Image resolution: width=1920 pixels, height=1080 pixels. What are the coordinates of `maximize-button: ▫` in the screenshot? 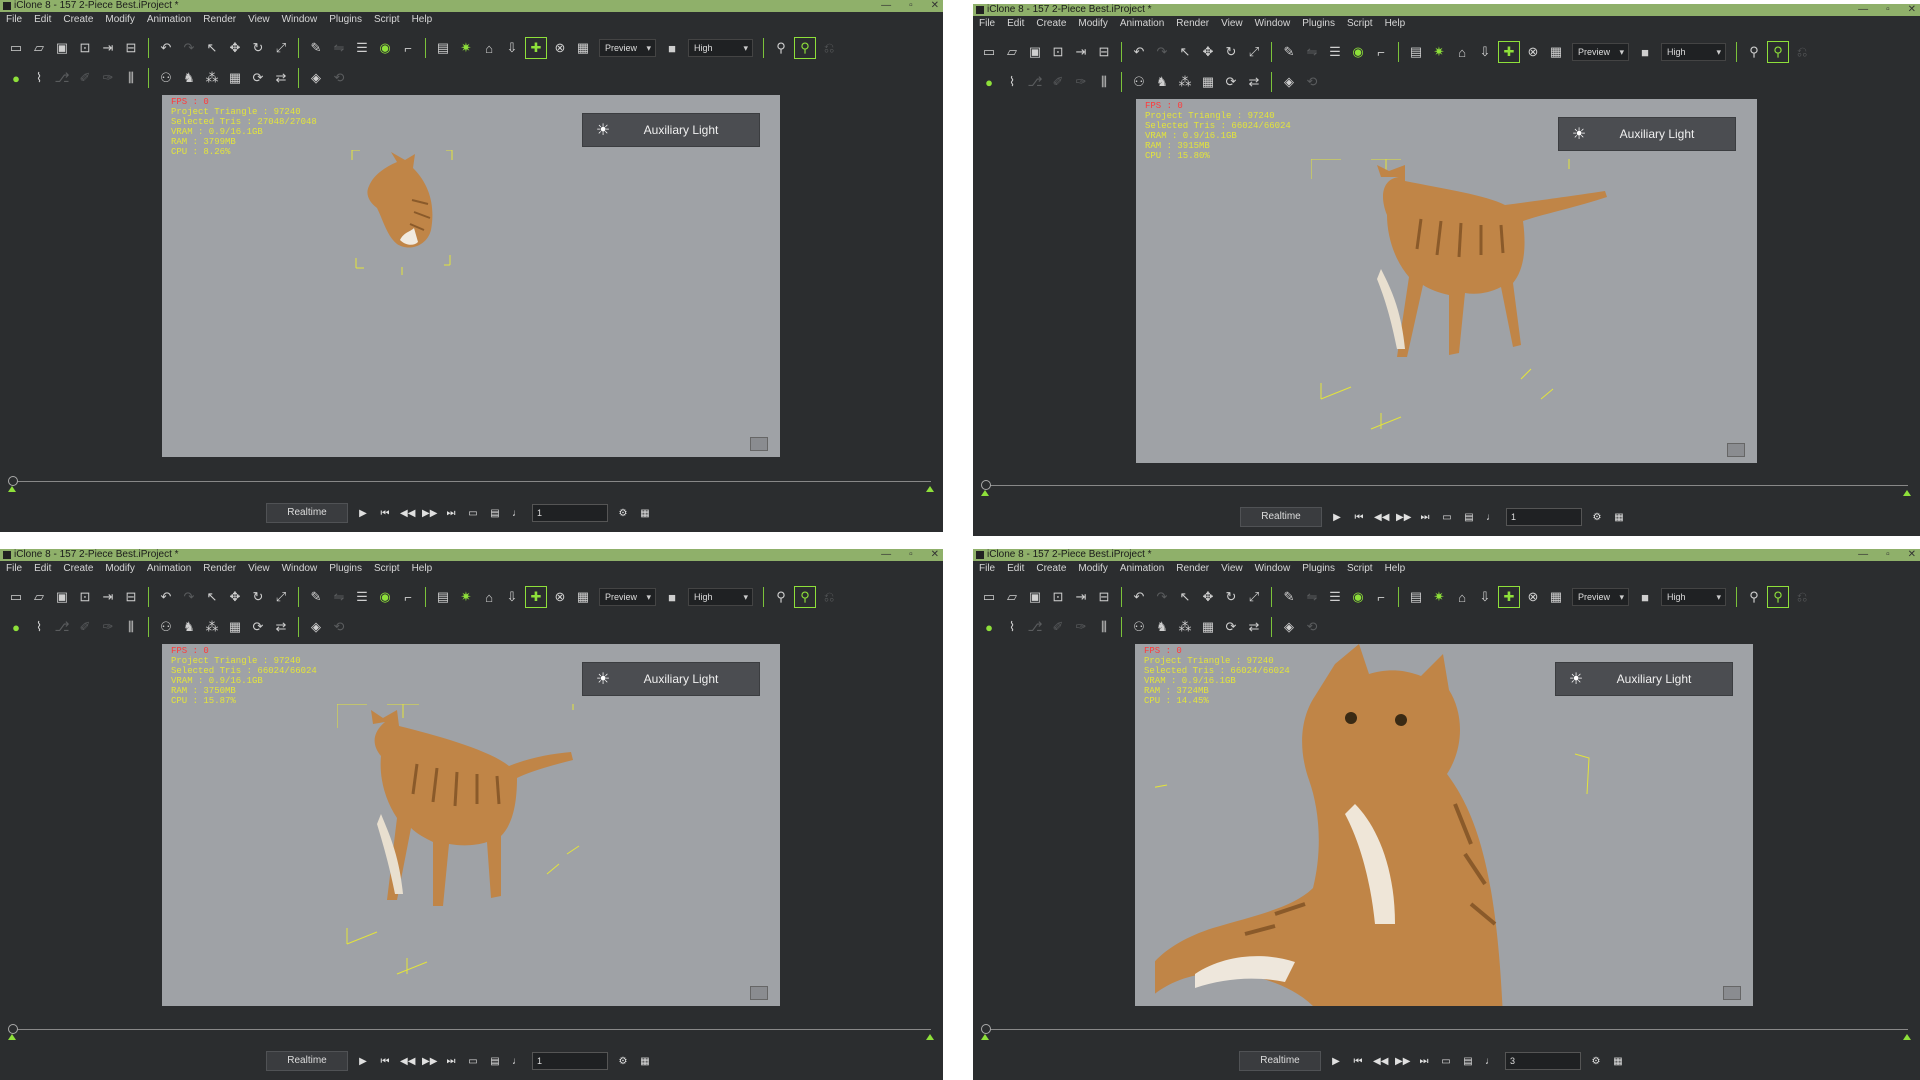 It's located at (911, 555).